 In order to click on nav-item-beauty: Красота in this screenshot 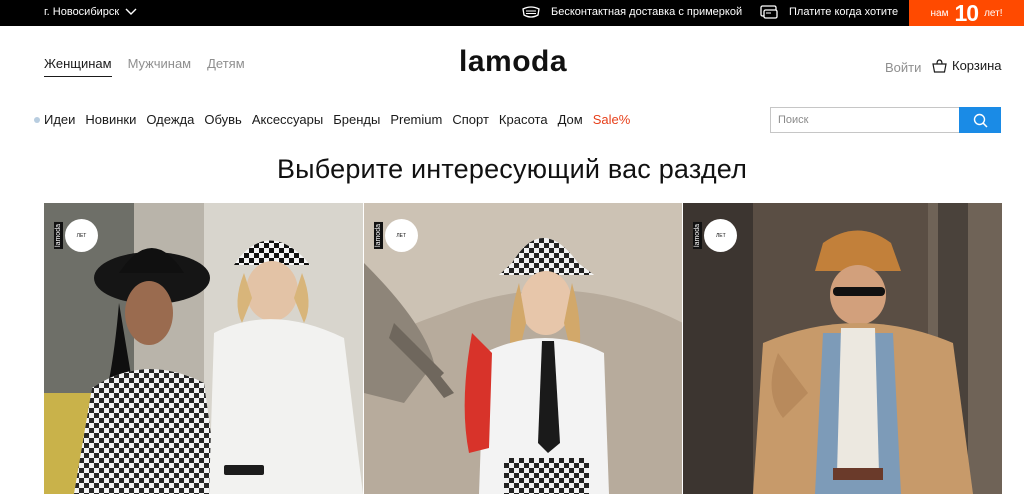, I will do `click(523, 119)`.